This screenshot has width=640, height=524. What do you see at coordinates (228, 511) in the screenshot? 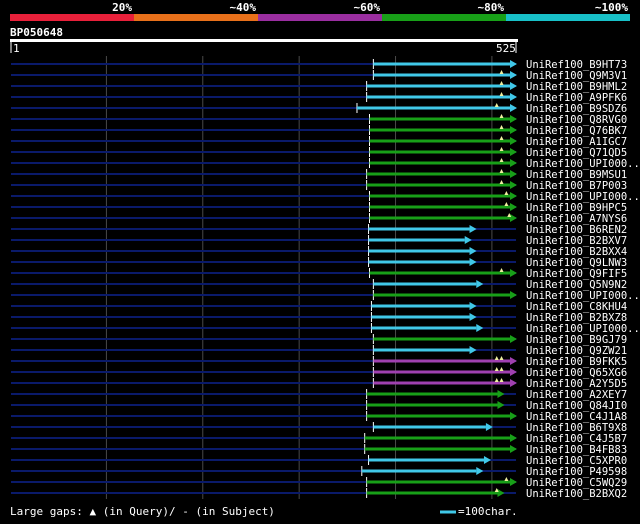
I see `gaps-subject-label: - (in Subject)` at bounding box center [228, 511].